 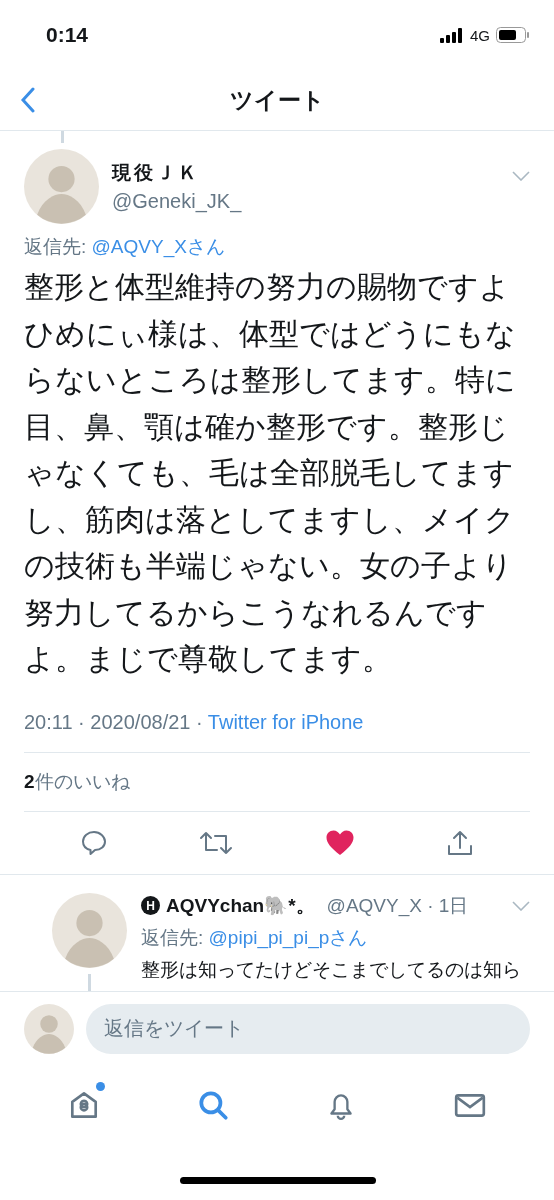 I want to click on timestamp-line: 20:11 · 2020/08/21 · Twitter for iPhone, so click(x=277, y=731).